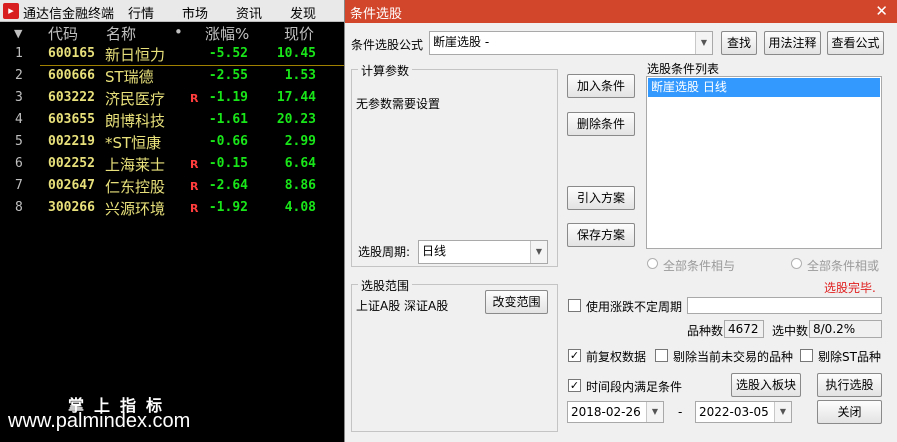 This screenshot has width=897, height=442. Describe the element at coordinates (398, 104) in the screenshot. I see `params-text: 无参数需要设置` at that location.